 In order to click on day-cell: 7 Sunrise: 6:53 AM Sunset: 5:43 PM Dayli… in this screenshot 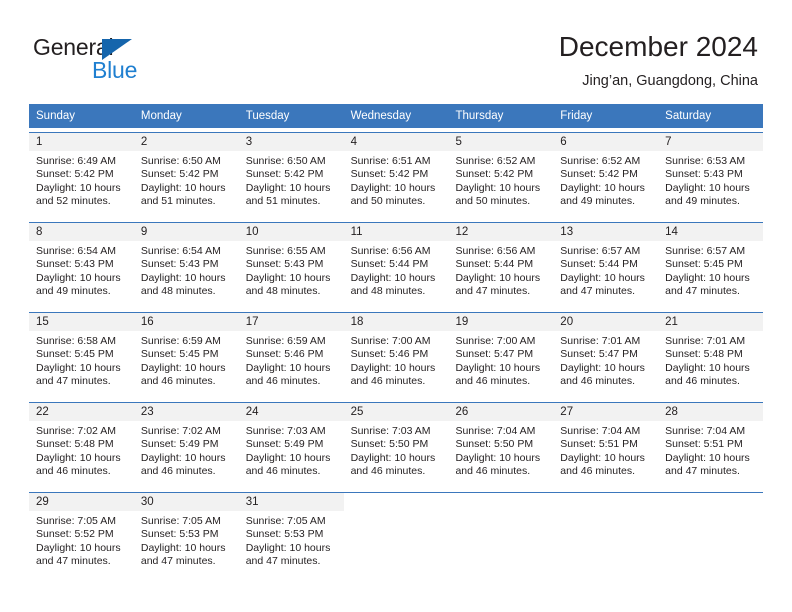, I will do `click(711, 175)`.